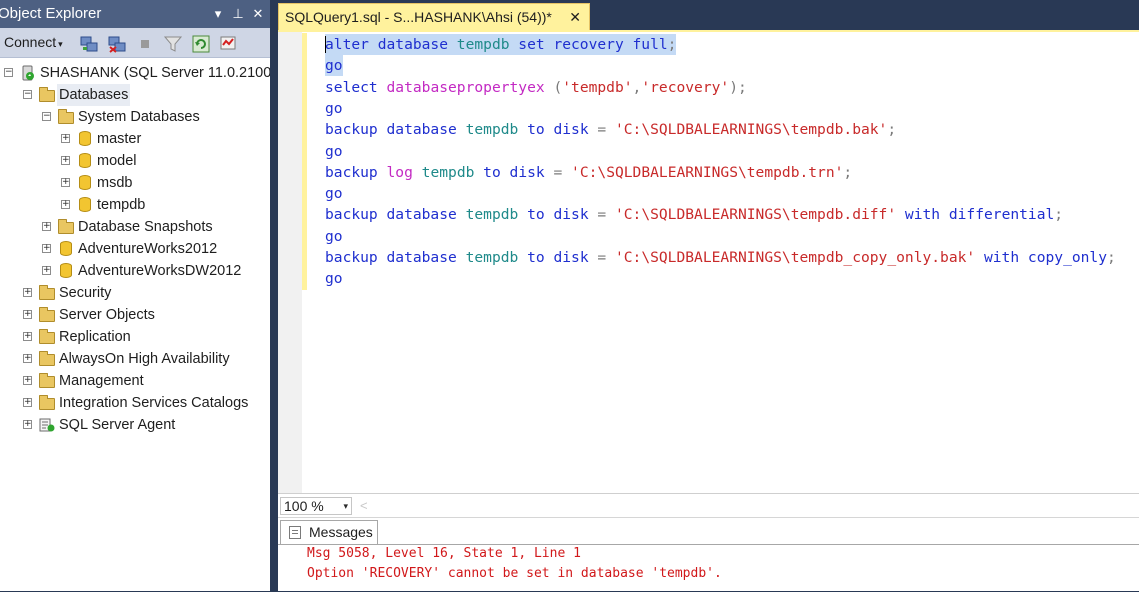 The image size is (1139, 592). What do you see at coordinates (117, 44) in the screenshot?
I see `disconnect-icon` at bounding box center [117, 44].